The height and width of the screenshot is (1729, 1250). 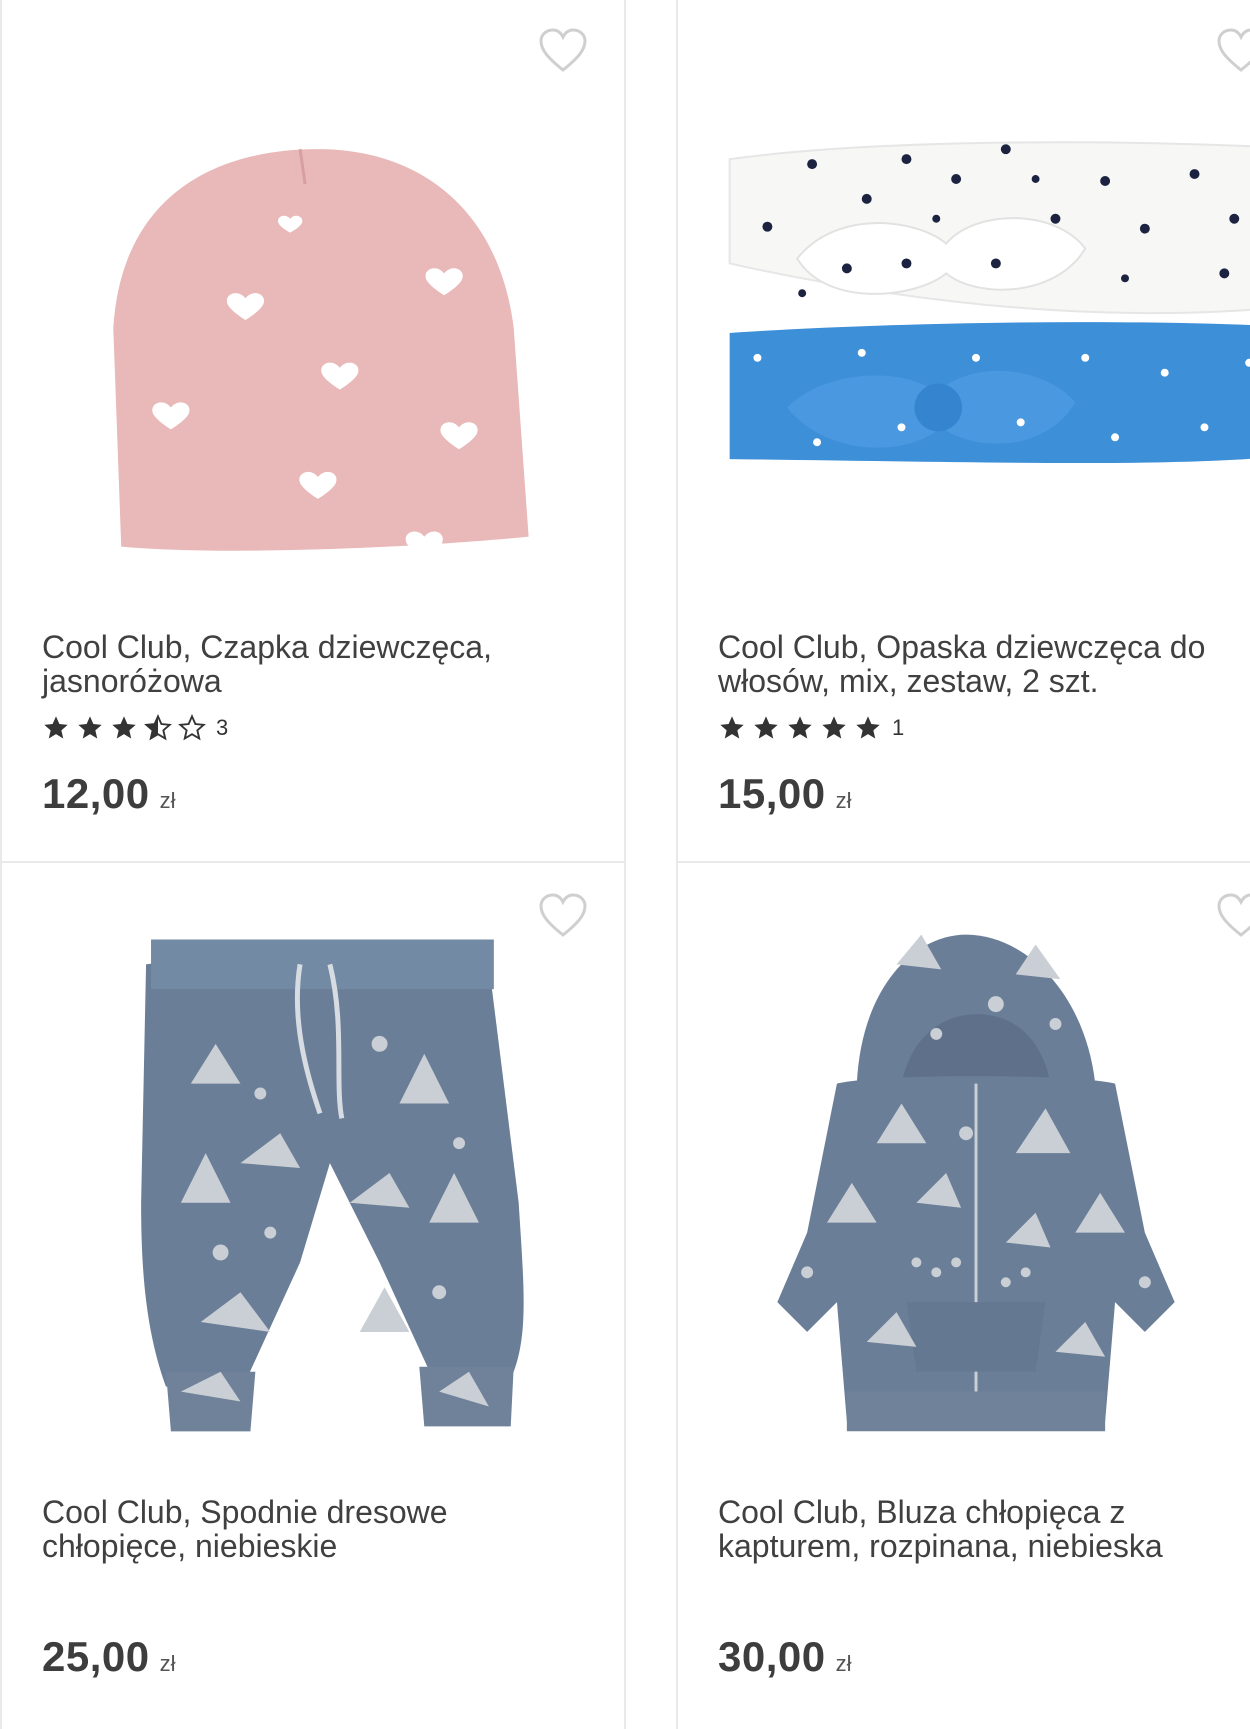 What do you see at coordinates (772, 793) in the screenshot?
I see `price-value: 15,00` at bounding box center [772, 793].